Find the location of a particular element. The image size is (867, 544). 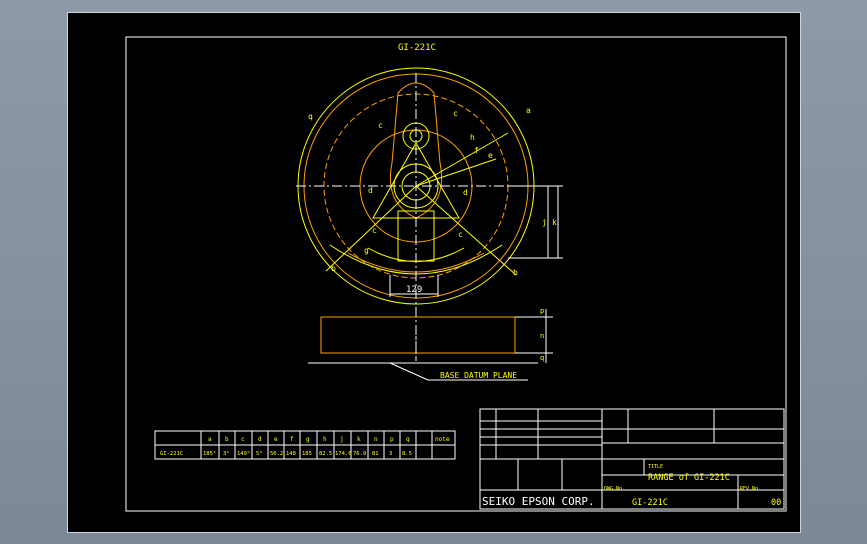

label-f: f is located at coordinates (476, 150).